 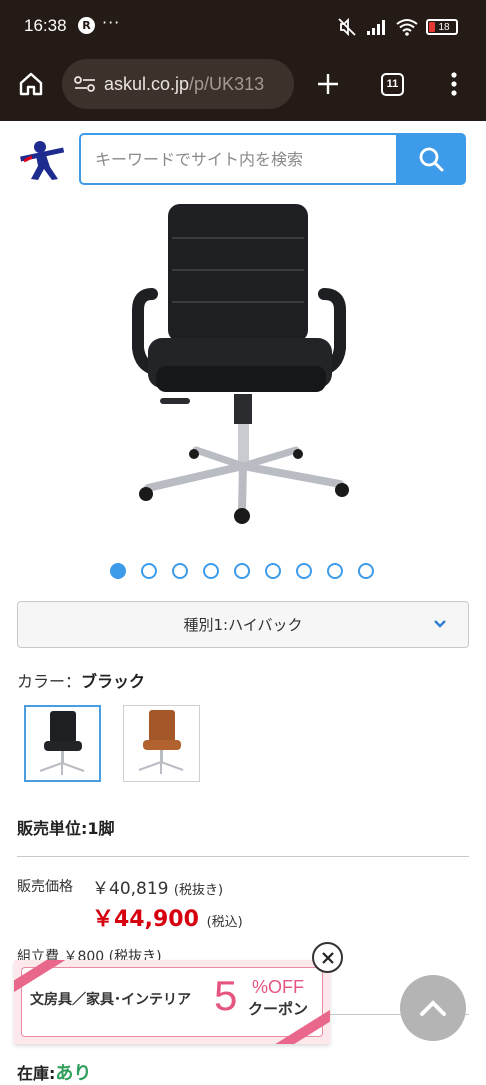 I want to click on image-carousel-dots, so click(x=242, y=571).